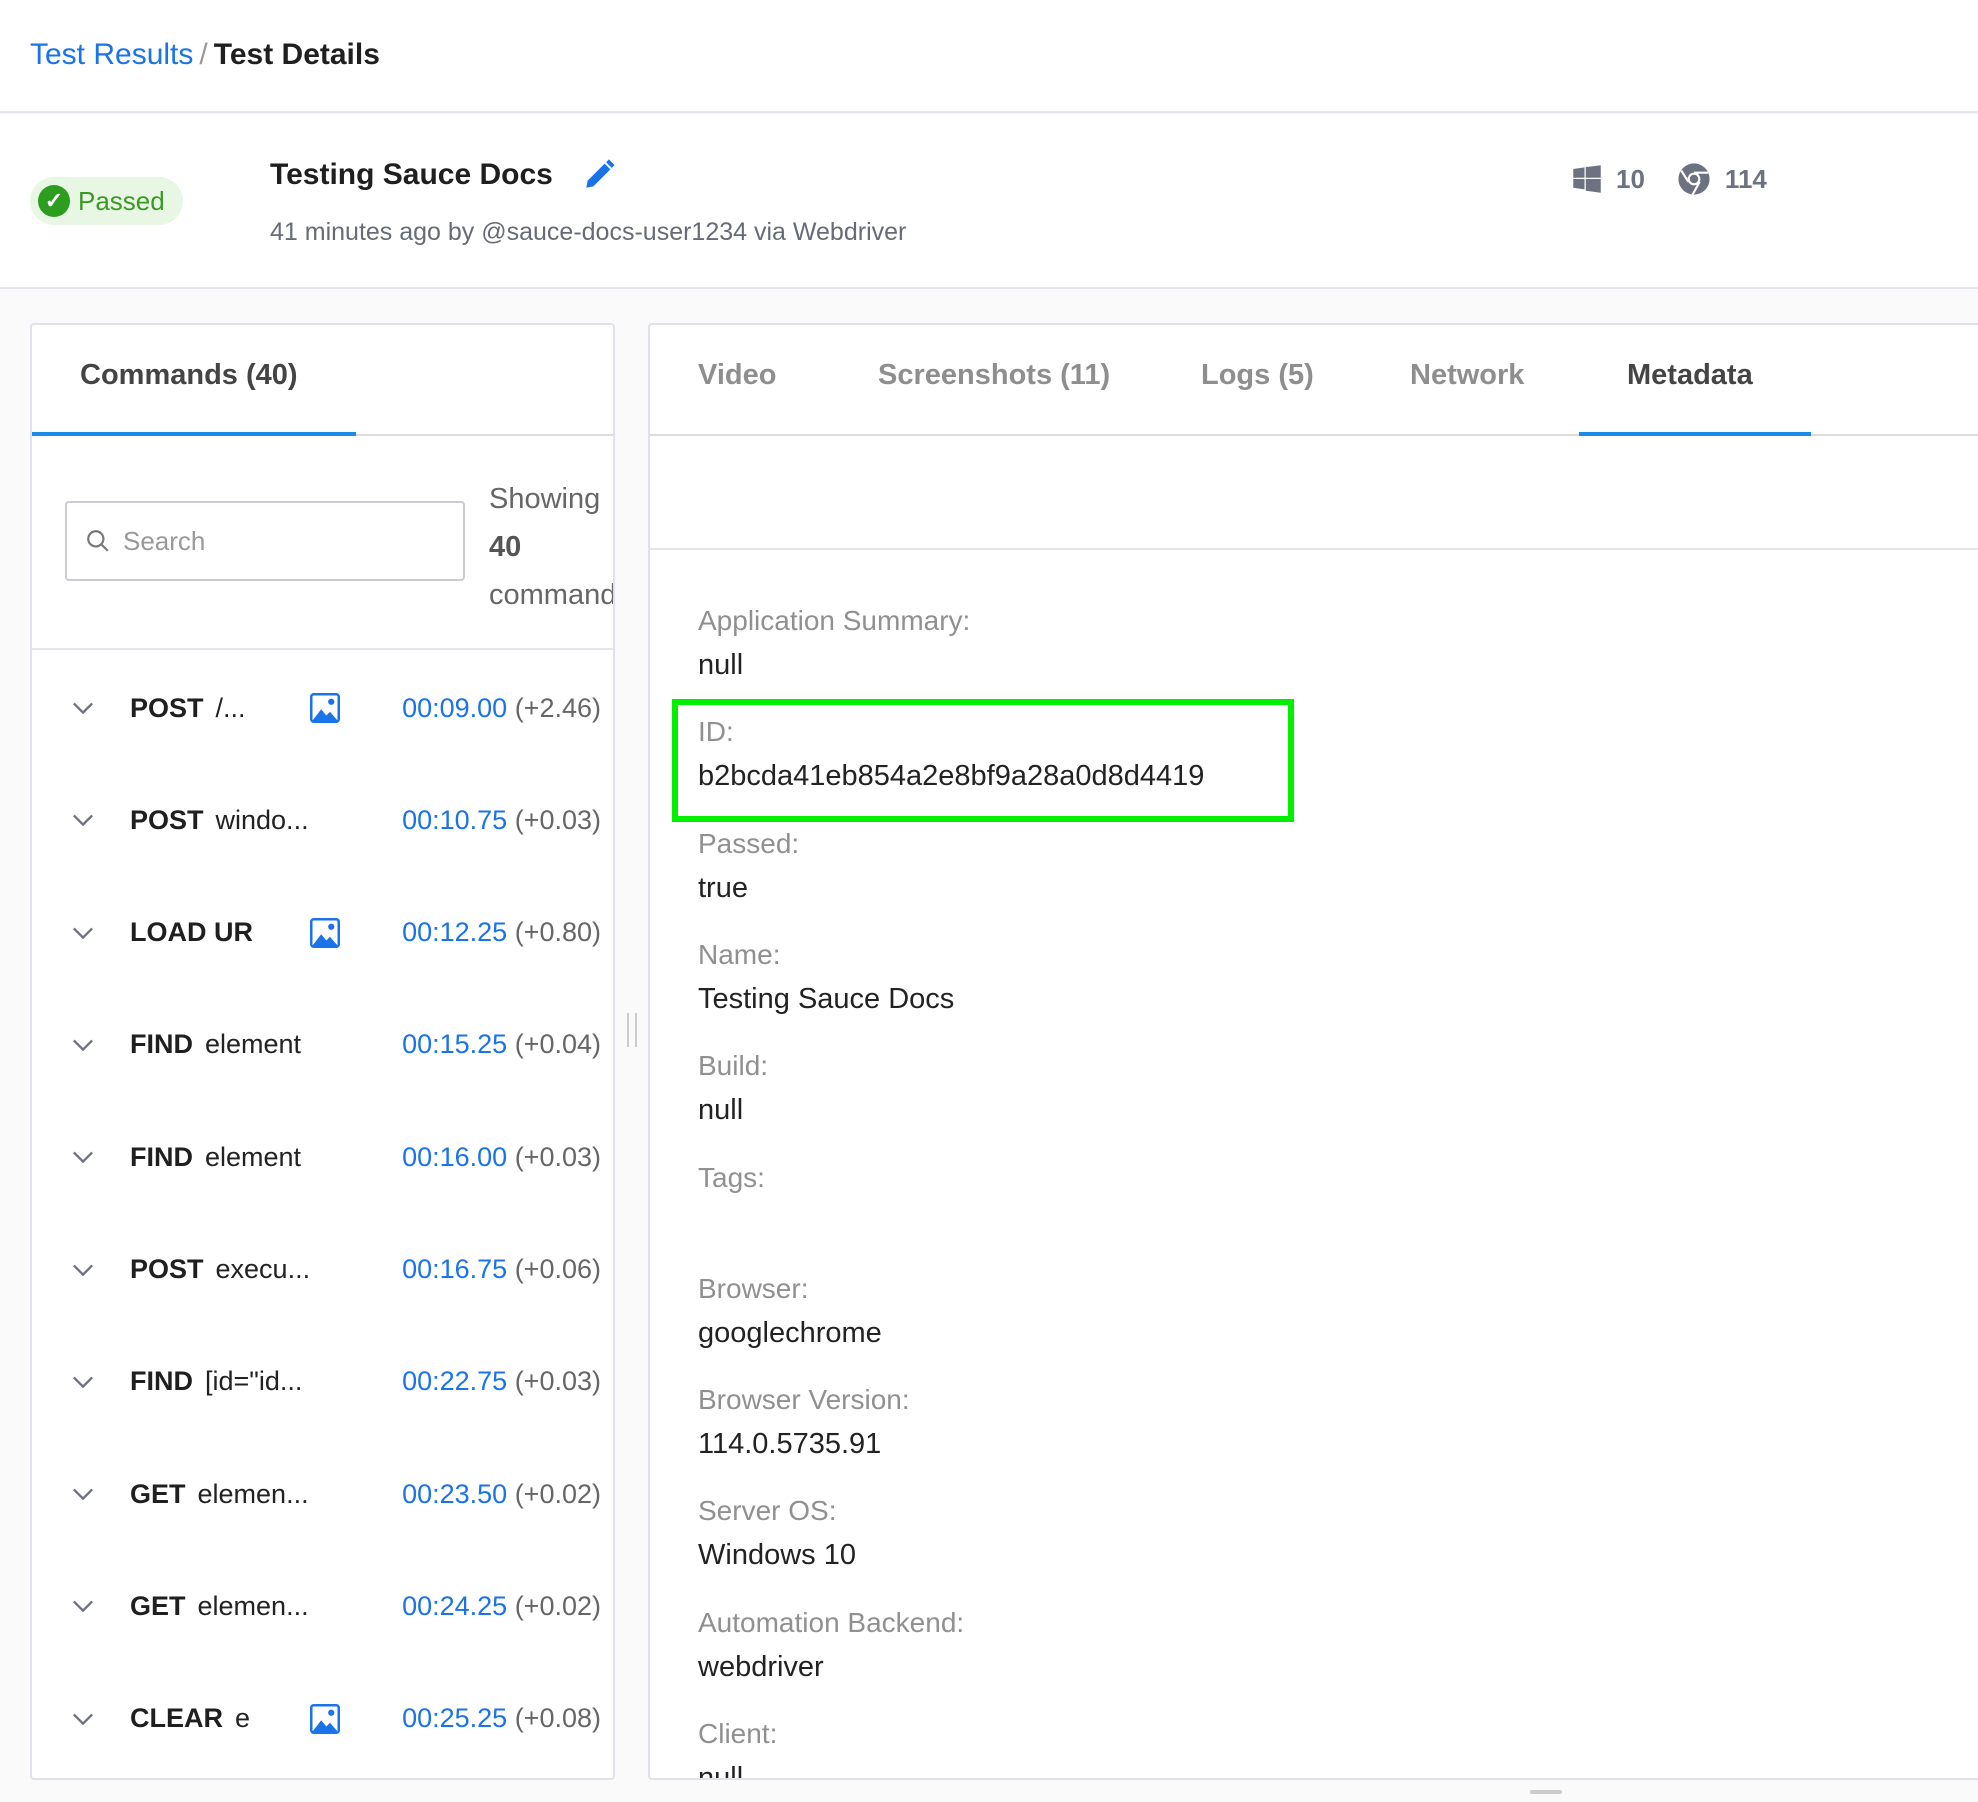 Image resolution: width=1978 pixels, height=1802 pixels. I want to click on metadata-item: Server OS: Windows 10, so click(777, 1539).